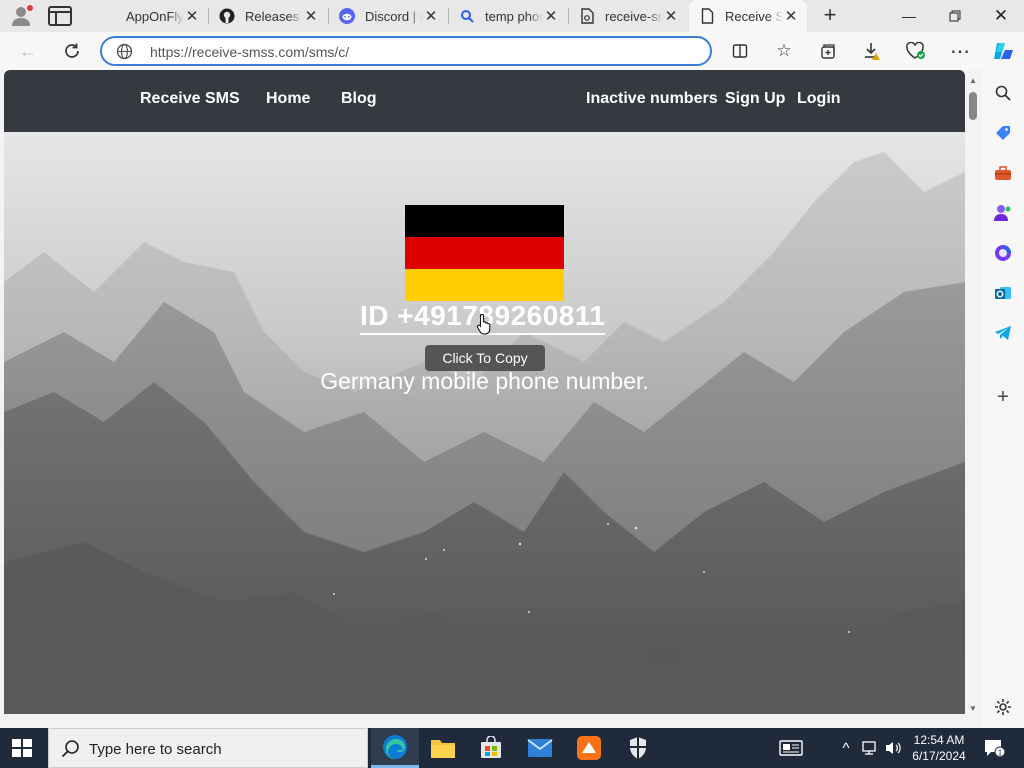  What do you see at coordinates (960, 51) in the screenshot?
I see `more-options-icon: ⋯` at bounding box center [960, 51].